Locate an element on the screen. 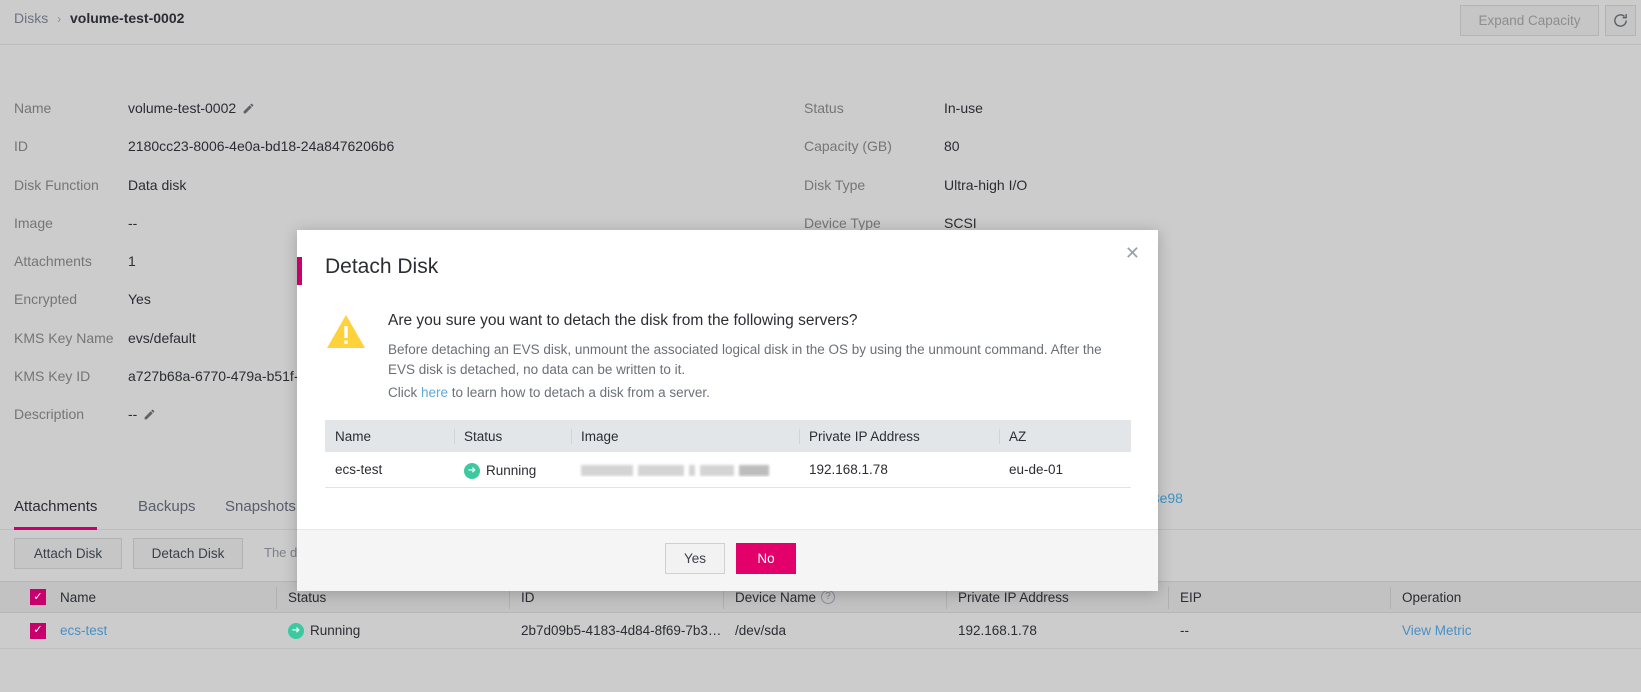 Image resolution: width=1641 pixels, height=692 pixels. detail-label: KMS Key Name is located at coordinates (64, 337).